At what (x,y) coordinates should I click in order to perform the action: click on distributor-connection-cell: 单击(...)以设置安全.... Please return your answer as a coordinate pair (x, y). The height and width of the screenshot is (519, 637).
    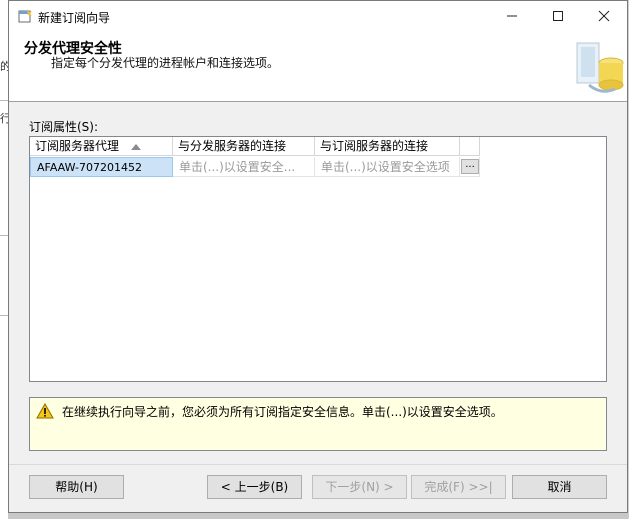
    Looking at the image, I should click on (244, 167).